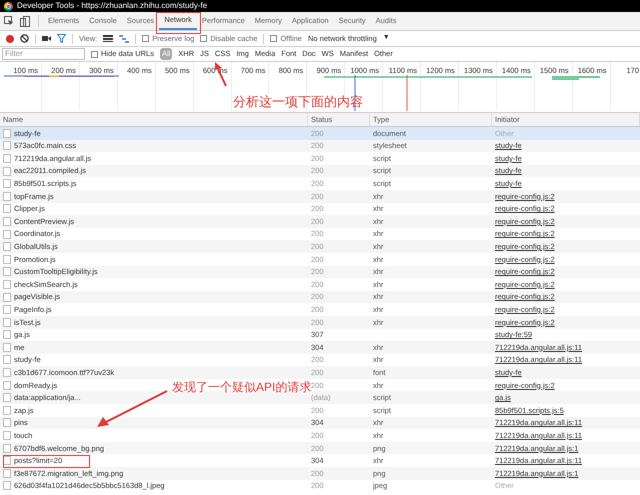  Describe the element at coordinates (43, 54) in the screenshot. I see `filter-field: Filter` at that location.